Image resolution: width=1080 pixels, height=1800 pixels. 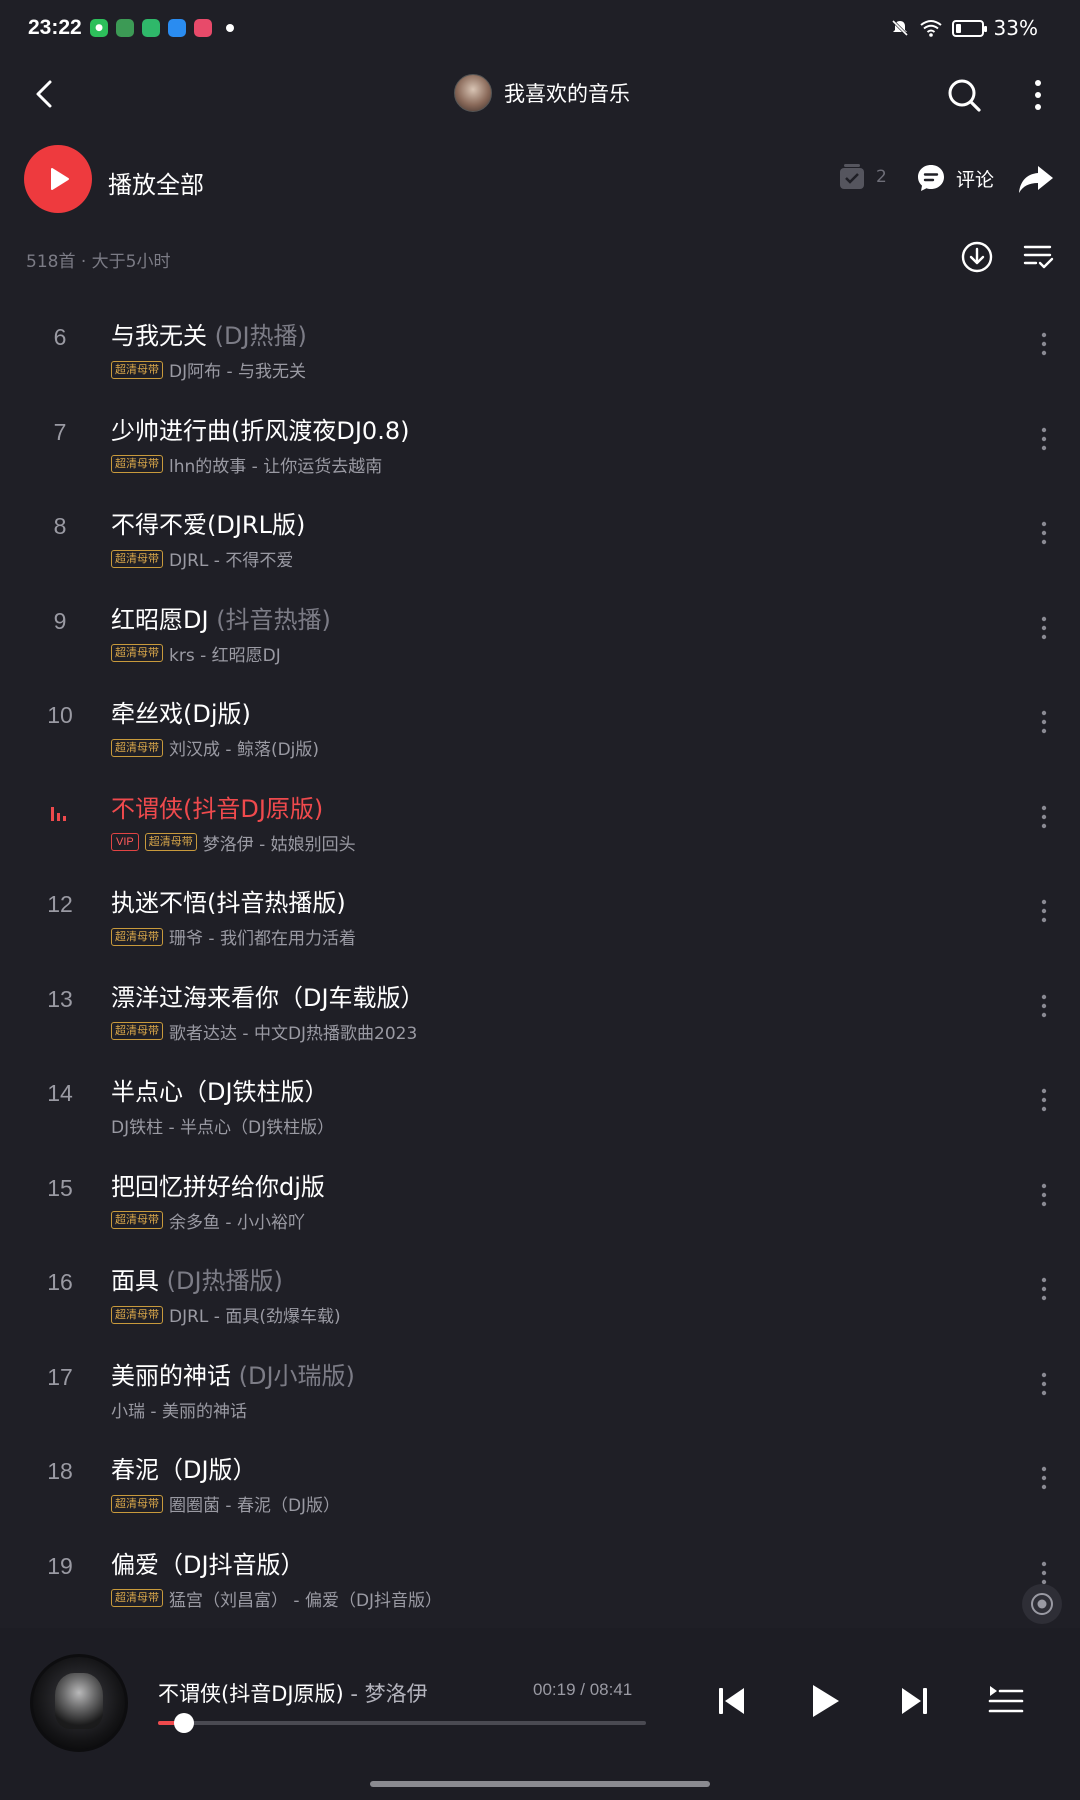 What do you see at coordinates (540, 1194) in the screenshot?
I see `song-row: 15 把回忆拼好给你dj版 超清母带 余多鱼 - 小小裕吖` at bounding box center [540, 1194].